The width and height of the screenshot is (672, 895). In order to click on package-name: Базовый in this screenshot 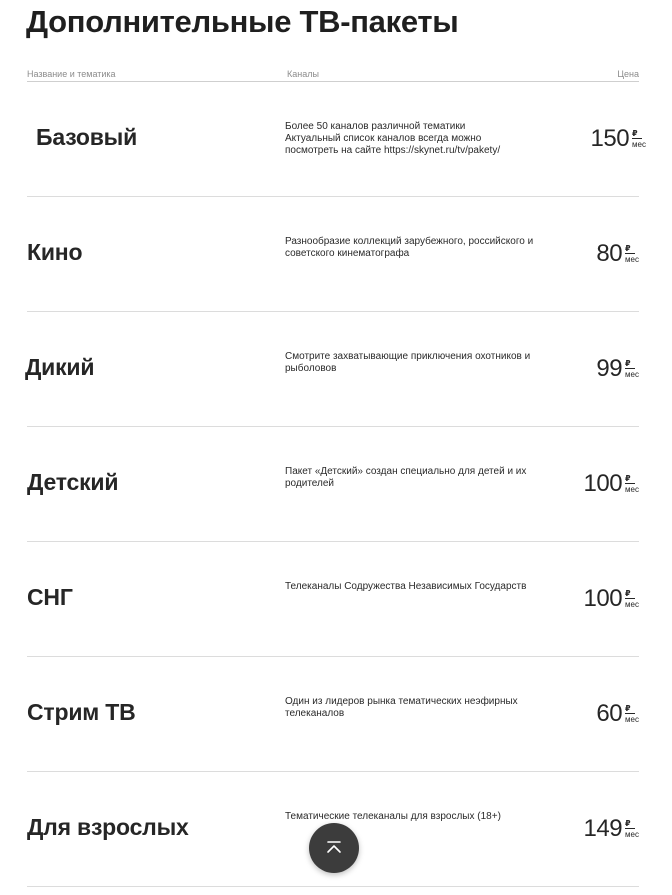, I will do `click(87, 137)`.